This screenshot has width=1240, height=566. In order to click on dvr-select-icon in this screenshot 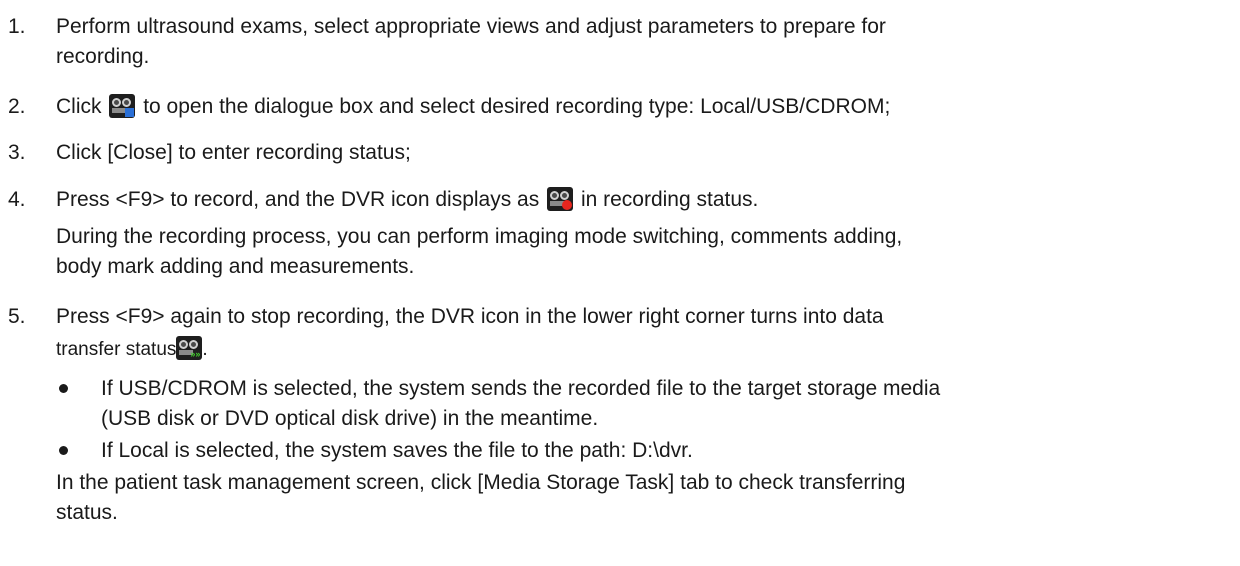, I will do `click(122, 106)`.